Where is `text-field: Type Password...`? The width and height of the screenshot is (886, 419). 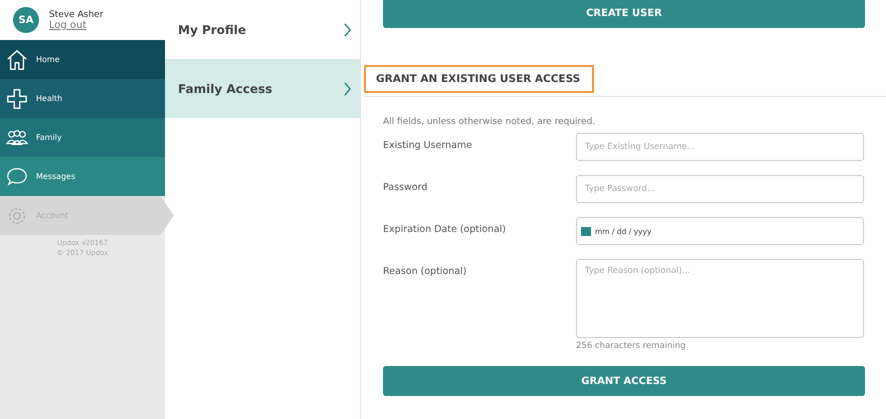 text-field: Type Password... is located at coordinates (720, 189).